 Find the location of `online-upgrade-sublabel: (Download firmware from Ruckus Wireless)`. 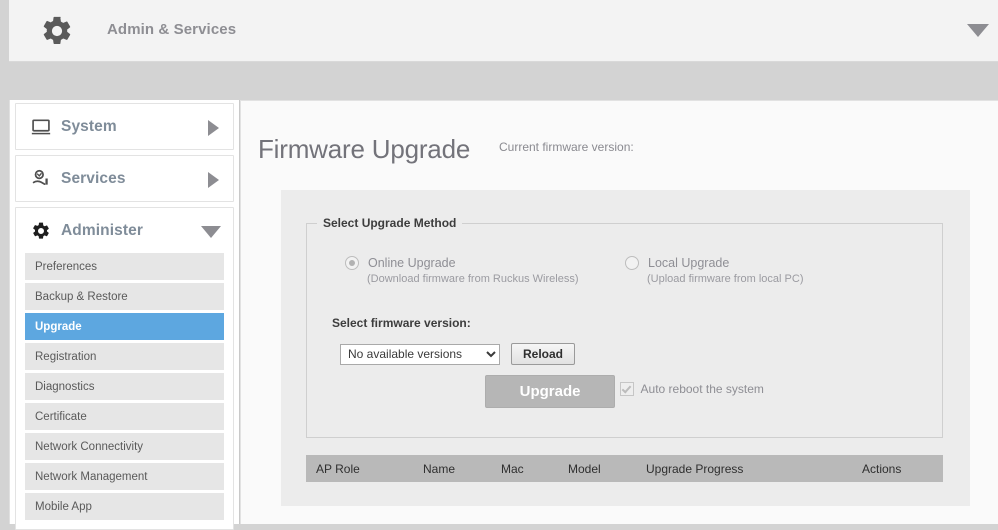

online-upgrade-sublabel: (Download firmware from Ruckus Wireless) is located at coordinates (473, 279).